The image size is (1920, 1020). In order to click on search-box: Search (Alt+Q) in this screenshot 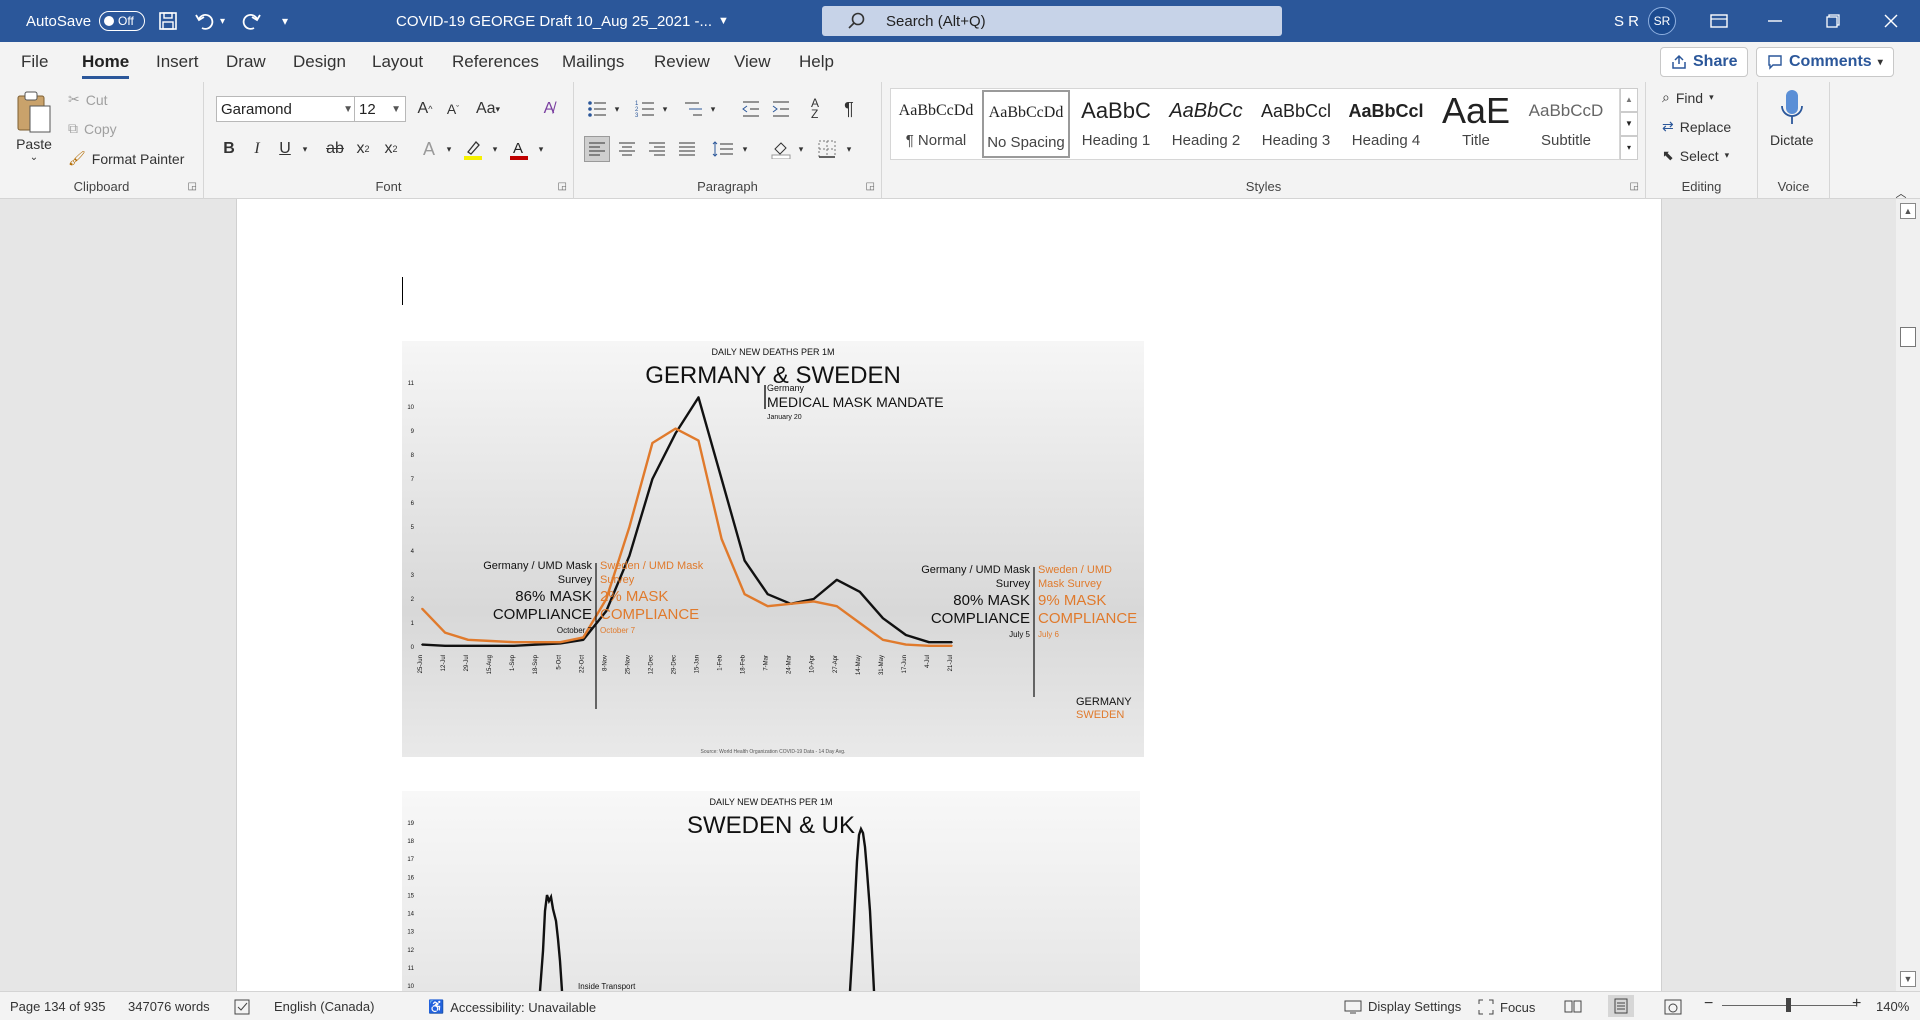, I will do `click(1052, 21)`.